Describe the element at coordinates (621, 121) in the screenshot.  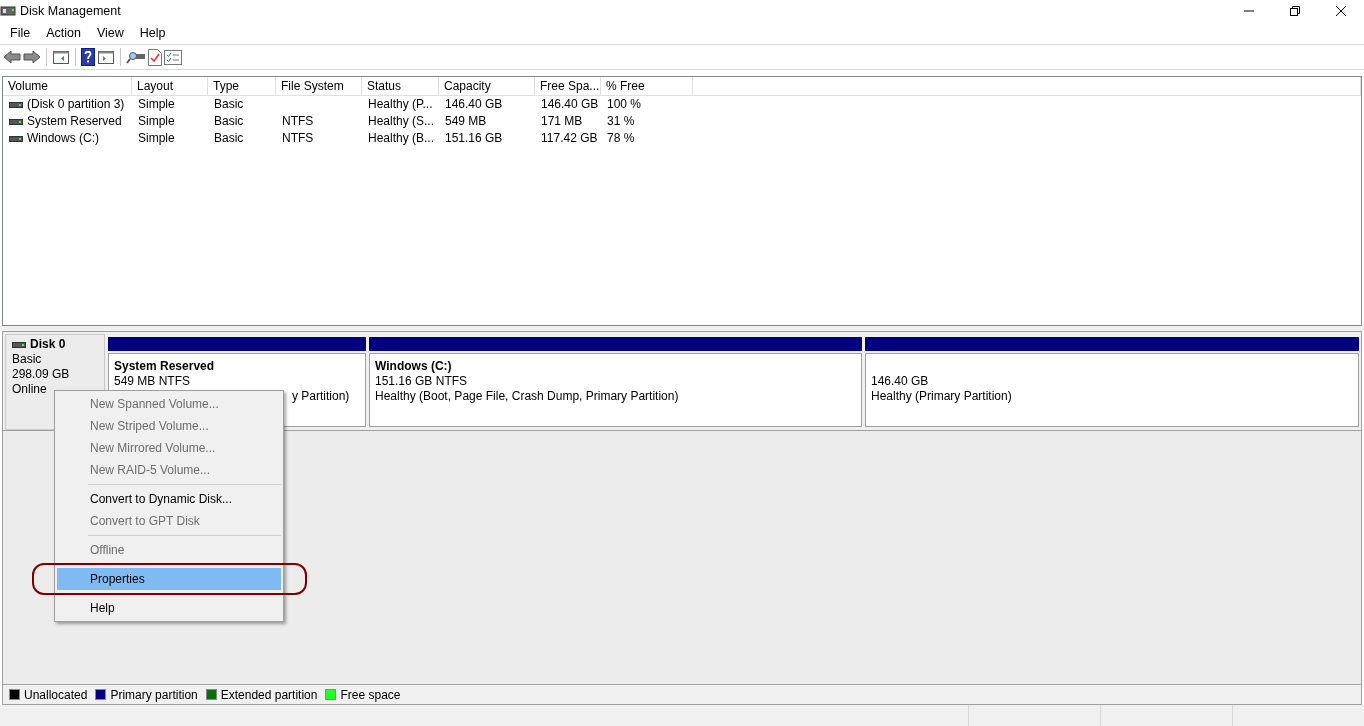
I see `table-cell: 31 %` at that location.